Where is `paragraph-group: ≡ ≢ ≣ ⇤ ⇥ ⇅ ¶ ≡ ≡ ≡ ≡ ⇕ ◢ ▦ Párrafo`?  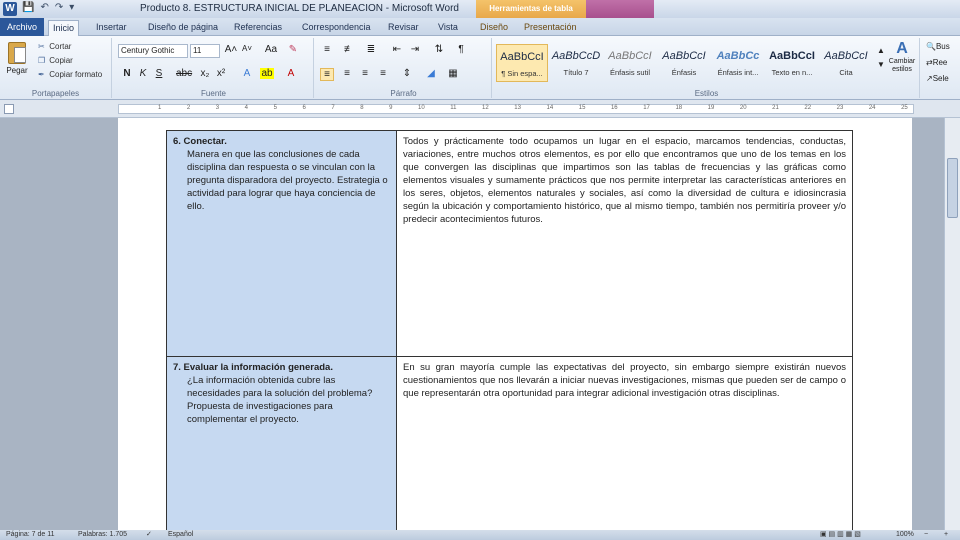 paragraph-group: ≡ ≢ ≣ ⇤ ⇥ ⇅ ¶ ≡ ≡ ≡ ≡ ⇕ ◢ ▦ Párrafo is located at coordinates (404, 68).